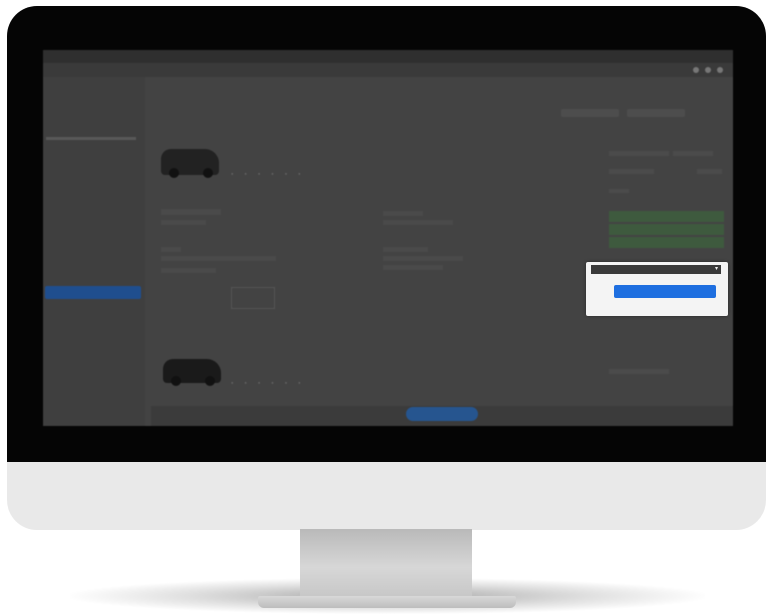 Image resolution: width=773 pixels, height=614 pixels. I want to click on profile-icon, so click(708, 70).